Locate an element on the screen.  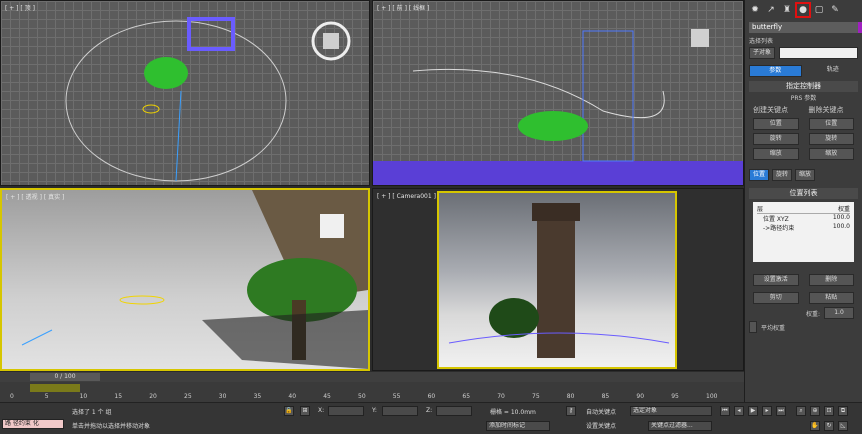
next-frame-icon: ▸ is located at coordinates (767, 411).